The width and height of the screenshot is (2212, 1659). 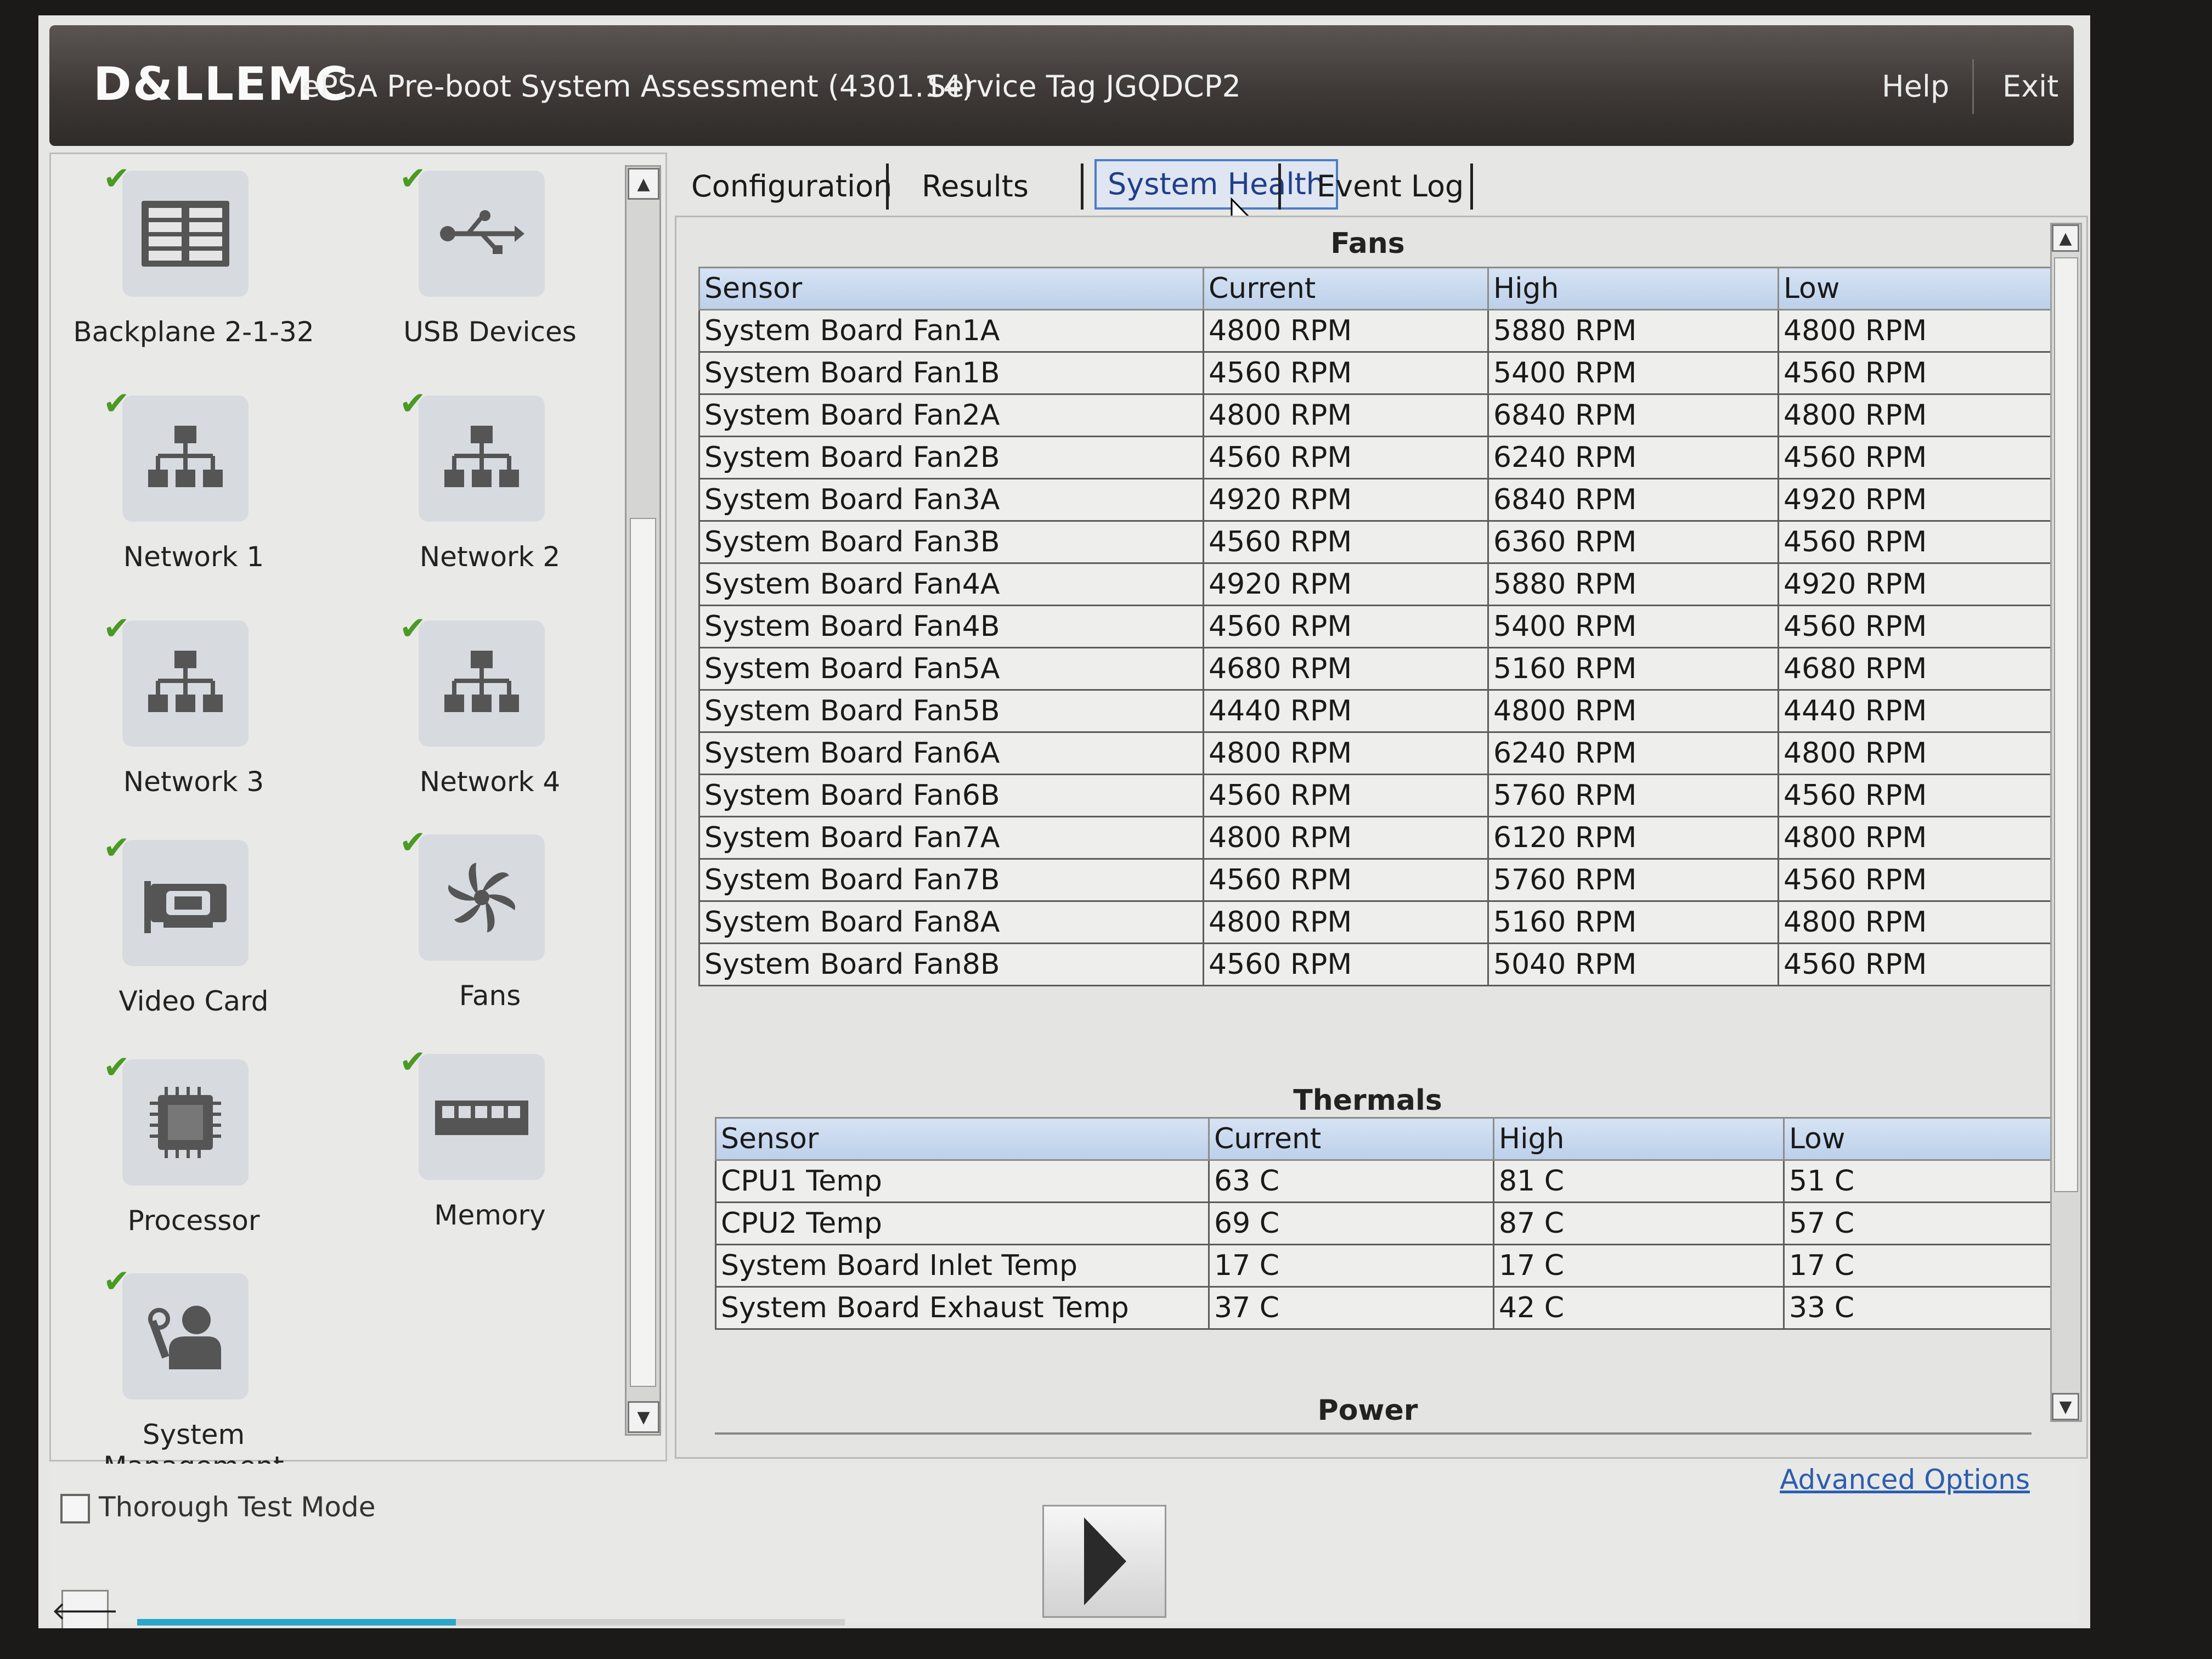 What do you see at coordinates (186, 1336) in the screenshot?
I see `system-management-icon` at bounding box center [186, 1336].